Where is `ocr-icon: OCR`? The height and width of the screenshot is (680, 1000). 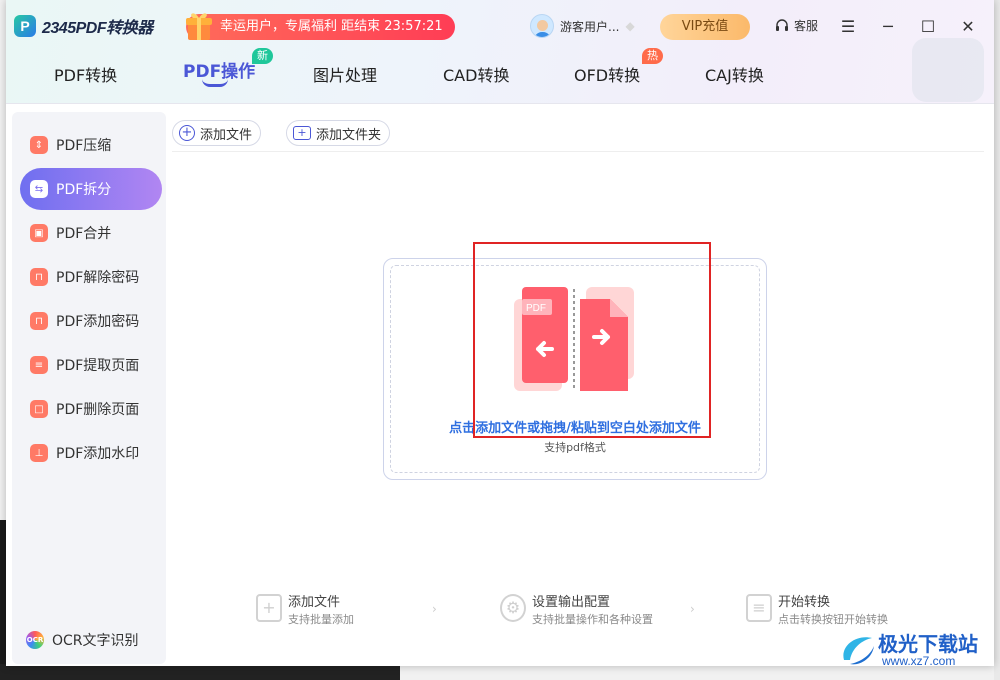 ocr-icon: OCR is located at coordinates (35, 640).